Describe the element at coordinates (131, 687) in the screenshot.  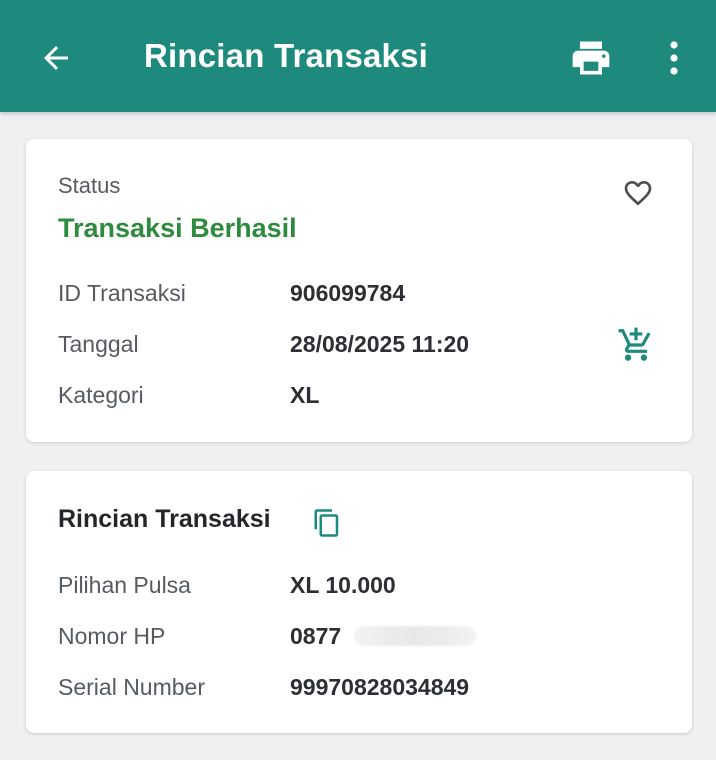
I see `row-label-serial-number: Serial Number` at that location.